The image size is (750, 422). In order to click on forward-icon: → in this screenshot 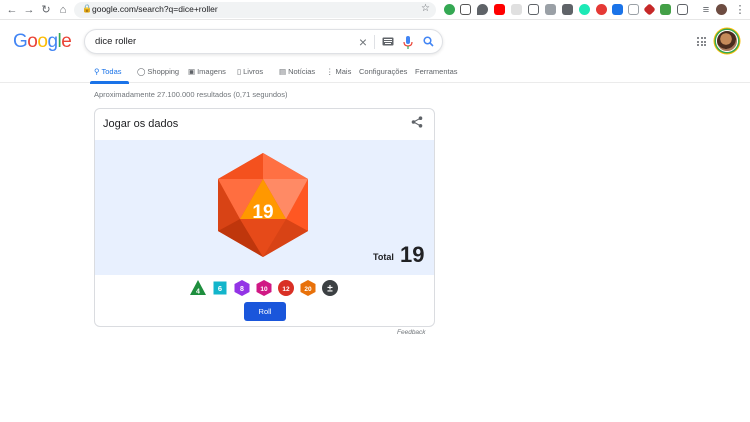, I will do `click(29, 10)`.